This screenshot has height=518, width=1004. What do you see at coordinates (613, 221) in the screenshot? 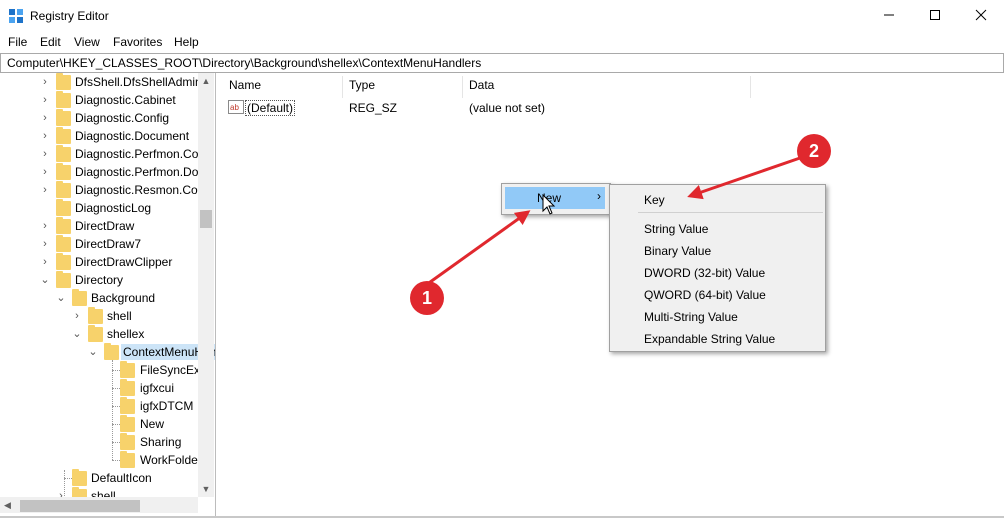
I see `annotation-arrows` at bounding box center [613, 221].